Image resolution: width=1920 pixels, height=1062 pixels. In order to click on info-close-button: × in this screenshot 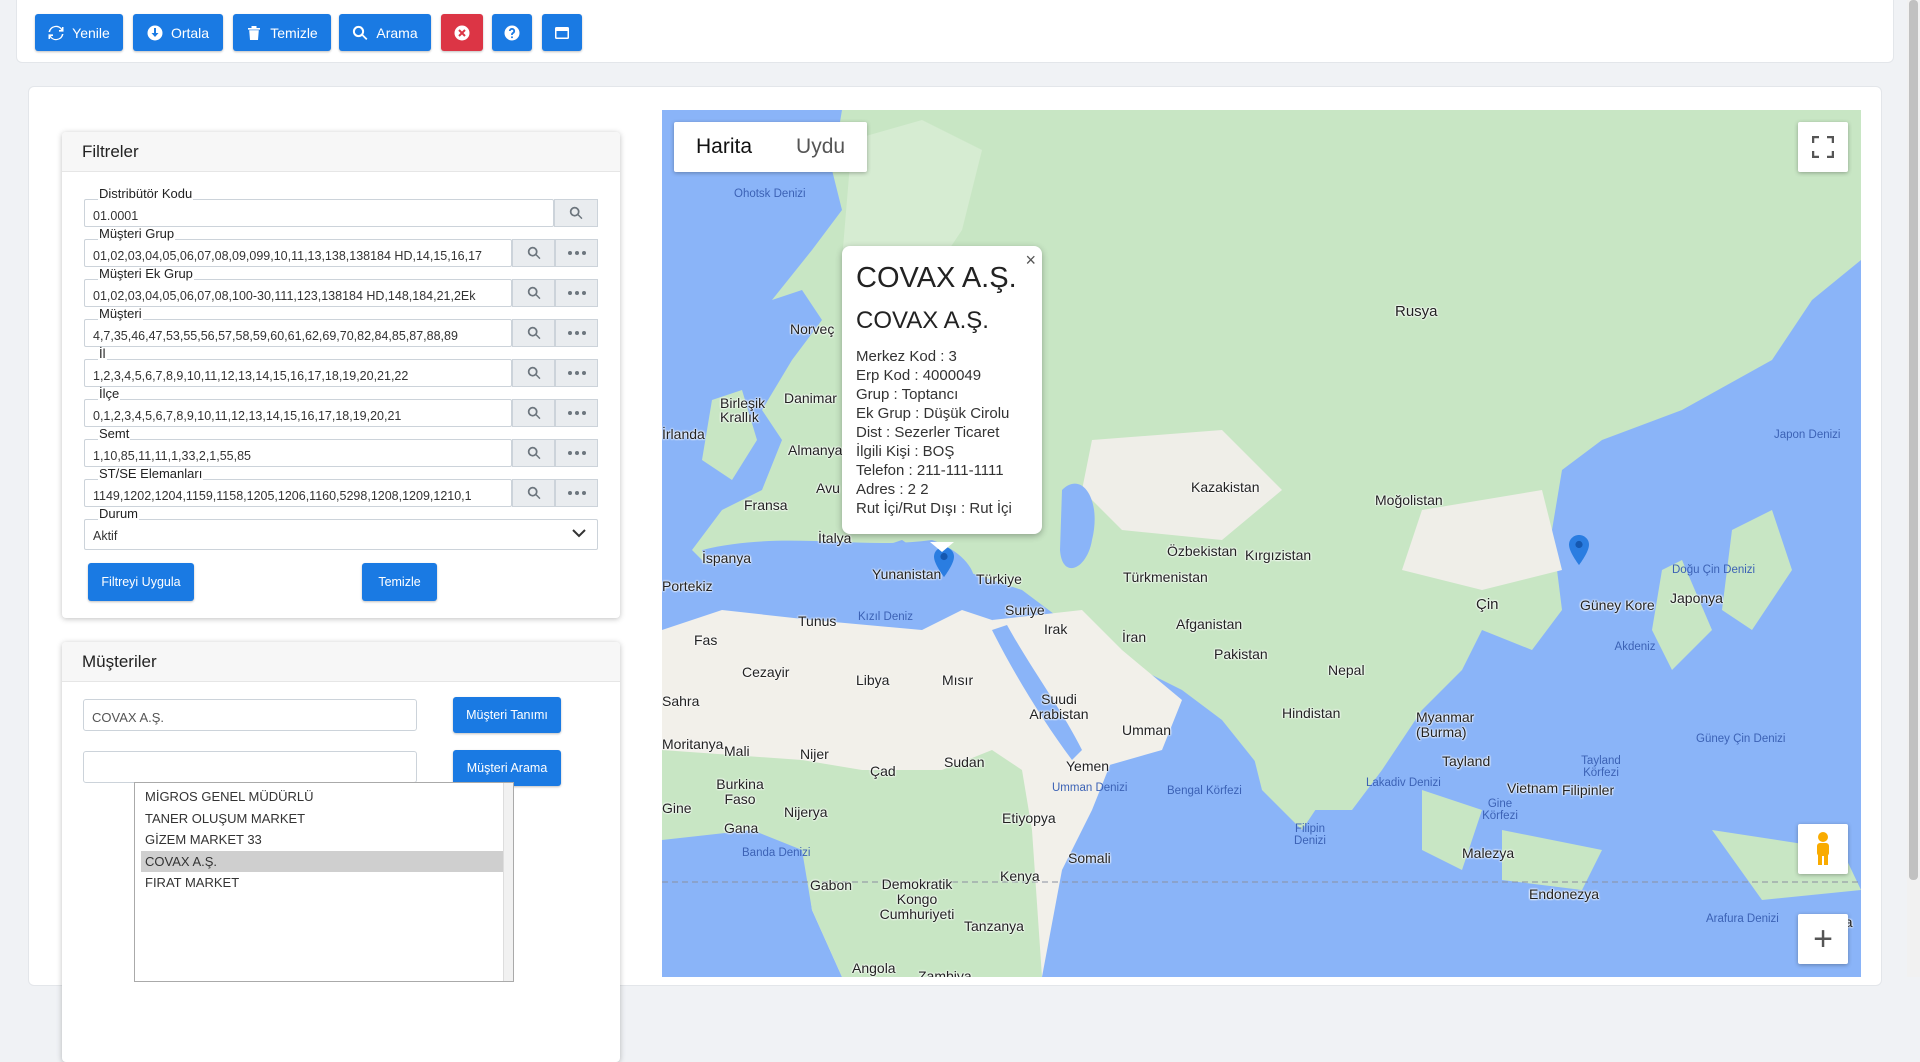, I will do `click(1030, 260)`.